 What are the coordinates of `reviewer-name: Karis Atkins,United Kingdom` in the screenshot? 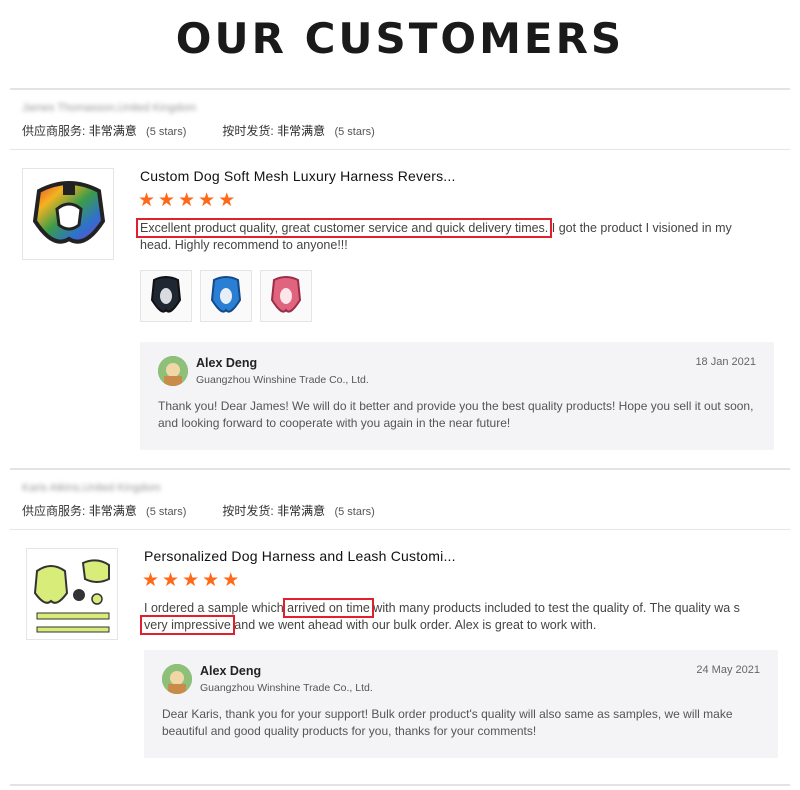 It's located at (91, 488).